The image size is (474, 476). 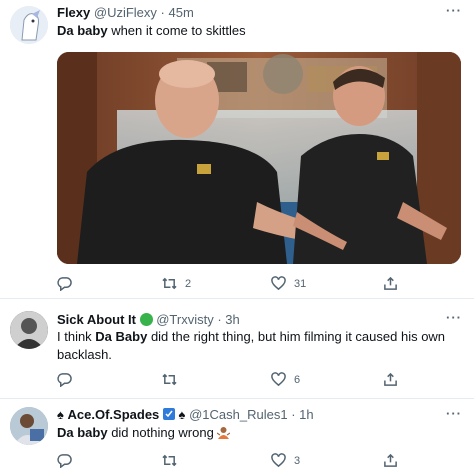 I want to click on timestamp: 1h, so click(x=306, y=414).